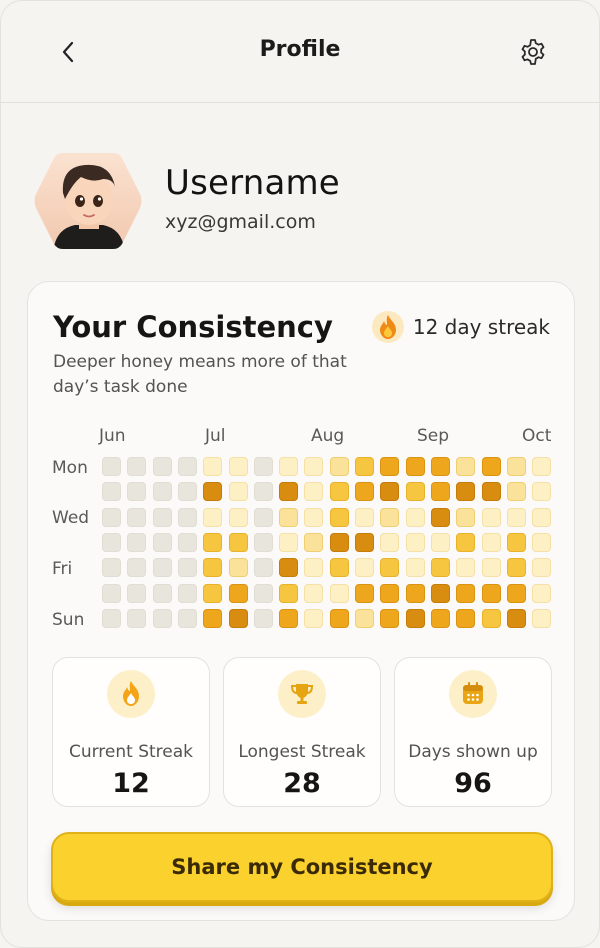  What do you see at coordinates (302, 867) in the screenshot?
I see `share-consistency-button: Share my Consistency` at bounding box center [302, 867].